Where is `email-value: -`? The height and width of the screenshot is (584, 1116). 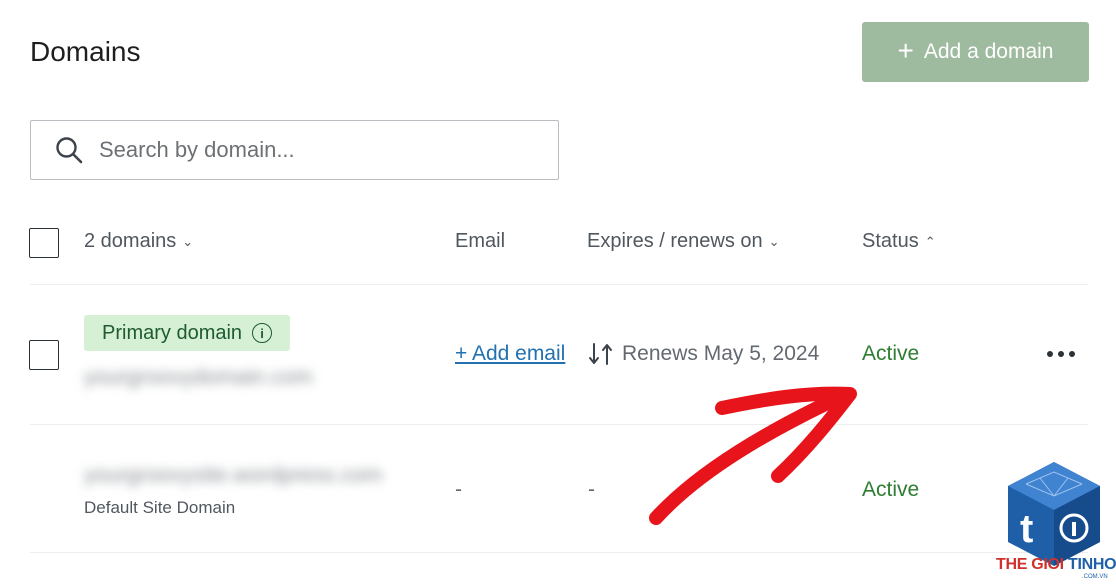 email-value: - is located at coordinates (458, 489).